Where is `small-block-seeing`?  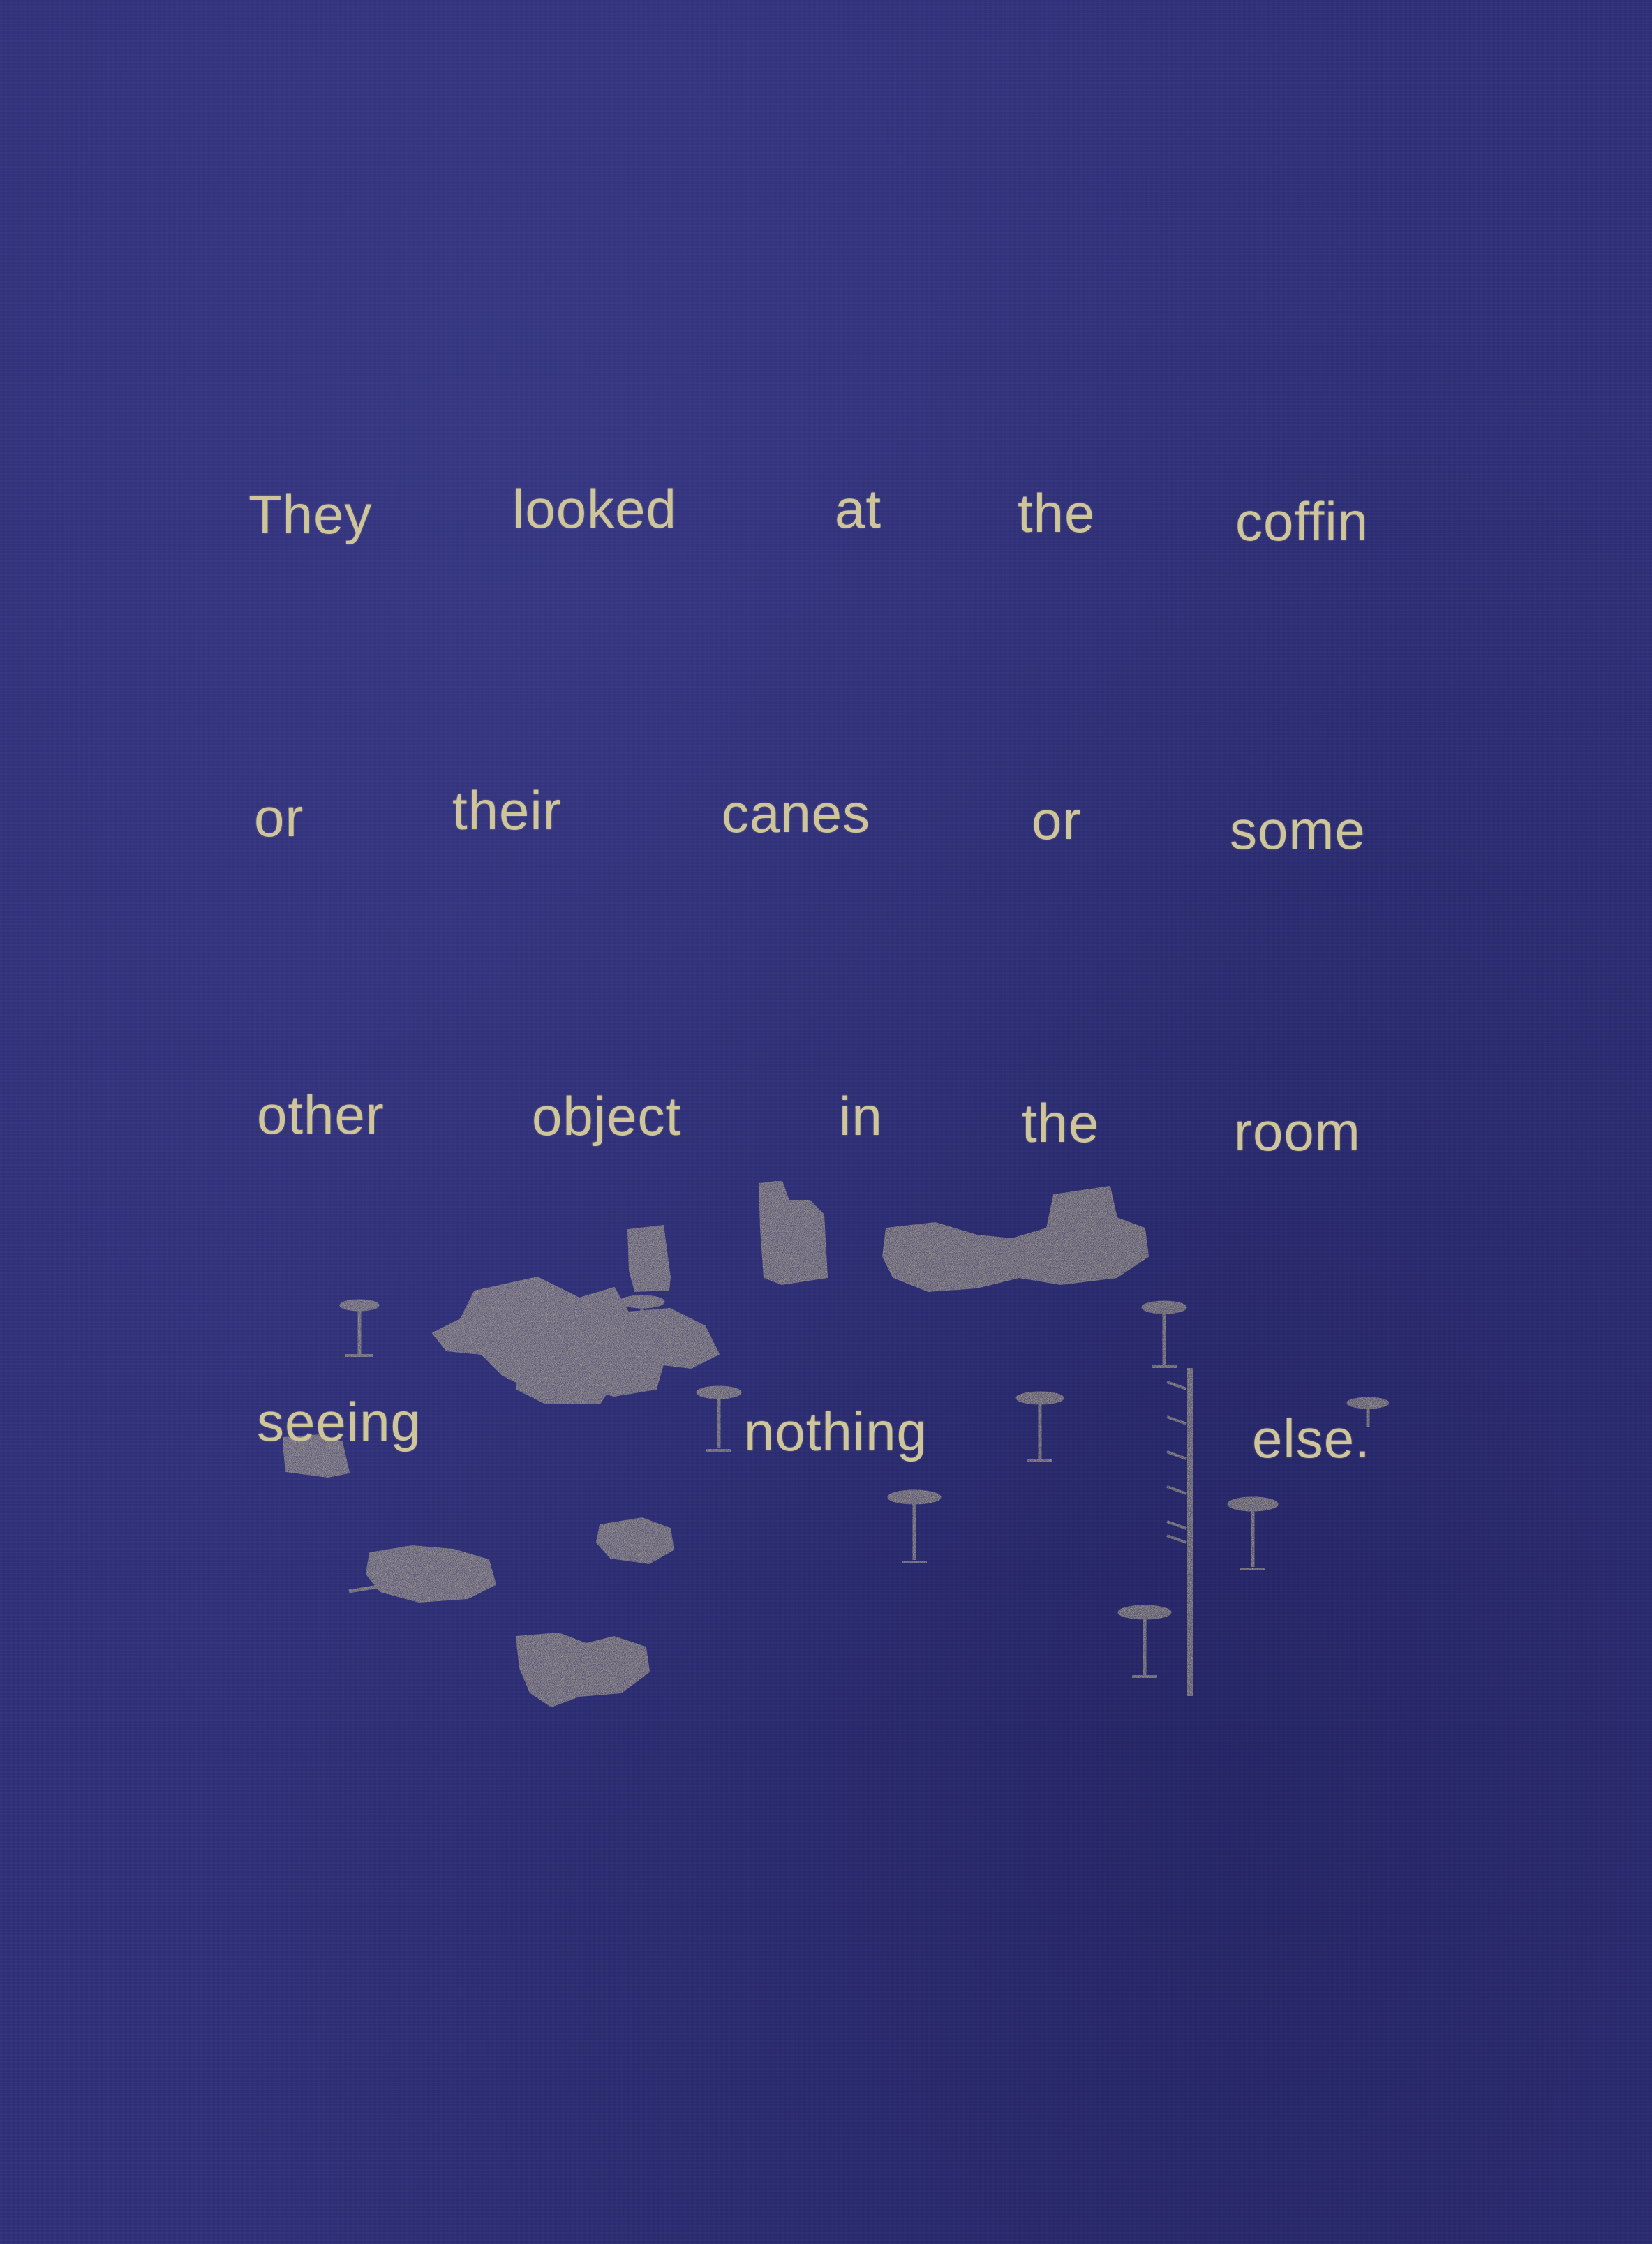 small-block-seeing is located at coordinates (315, 1456).